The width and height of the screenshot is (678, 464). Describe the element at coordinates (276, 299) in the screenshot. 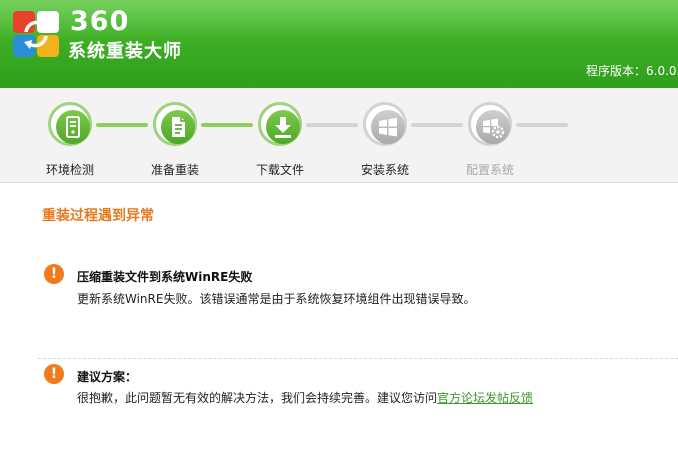

I see `error-description: 更新系统WinRE失败。该错误通常是由于系统恢复环境组件出现错误导致。` at that location.